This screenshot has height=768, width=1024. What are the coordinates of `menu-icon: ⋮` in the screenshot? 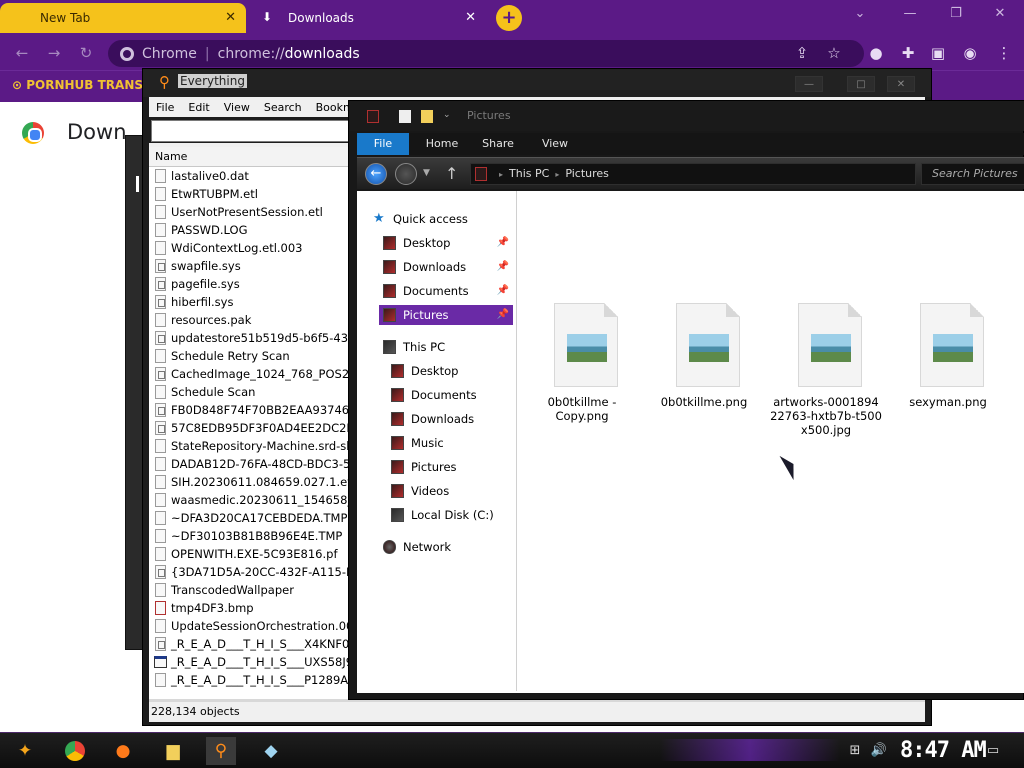 It's located at (1004, 54).